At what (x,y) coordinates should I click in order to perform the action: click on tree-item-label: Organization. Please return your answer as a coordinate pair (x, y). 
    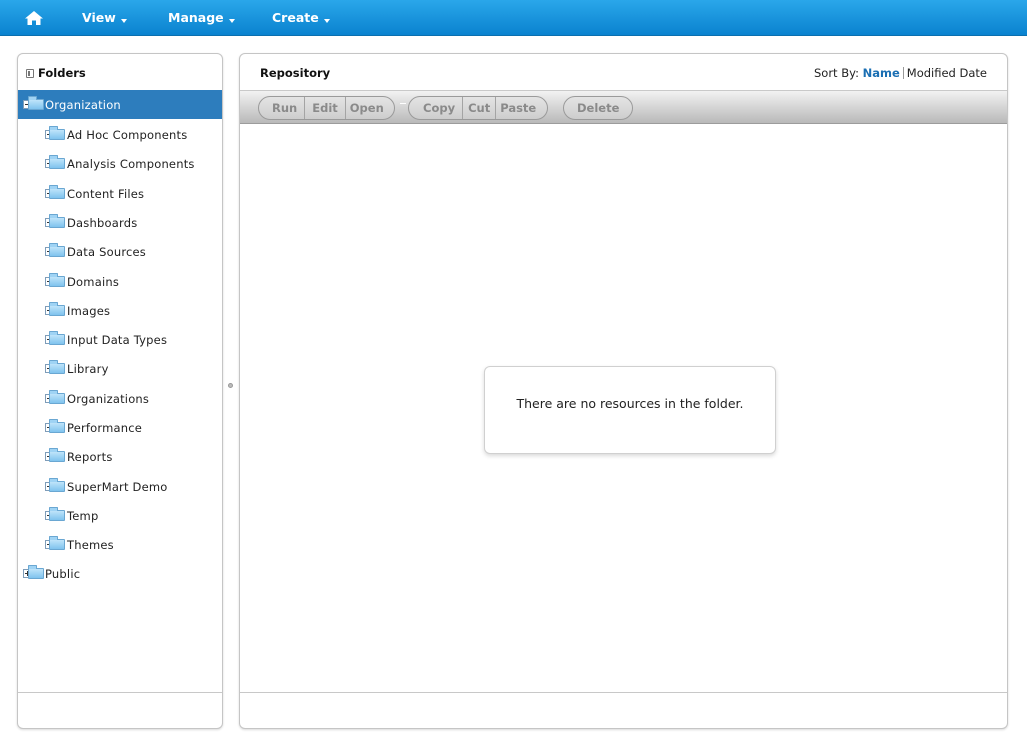
    Looking at the image, I should click on (83, 105).